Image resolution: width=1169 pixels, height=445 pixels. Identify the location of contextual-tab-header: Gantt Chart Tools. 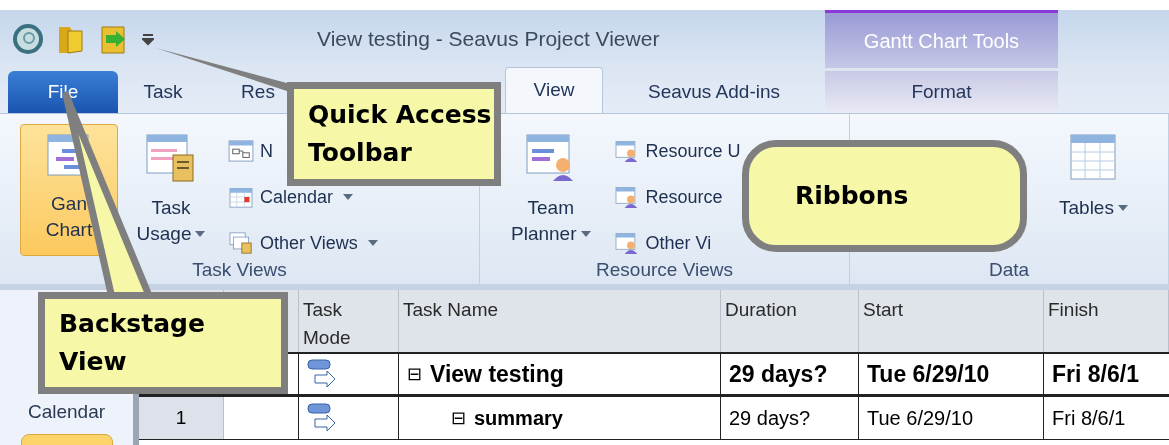
(941, 39).